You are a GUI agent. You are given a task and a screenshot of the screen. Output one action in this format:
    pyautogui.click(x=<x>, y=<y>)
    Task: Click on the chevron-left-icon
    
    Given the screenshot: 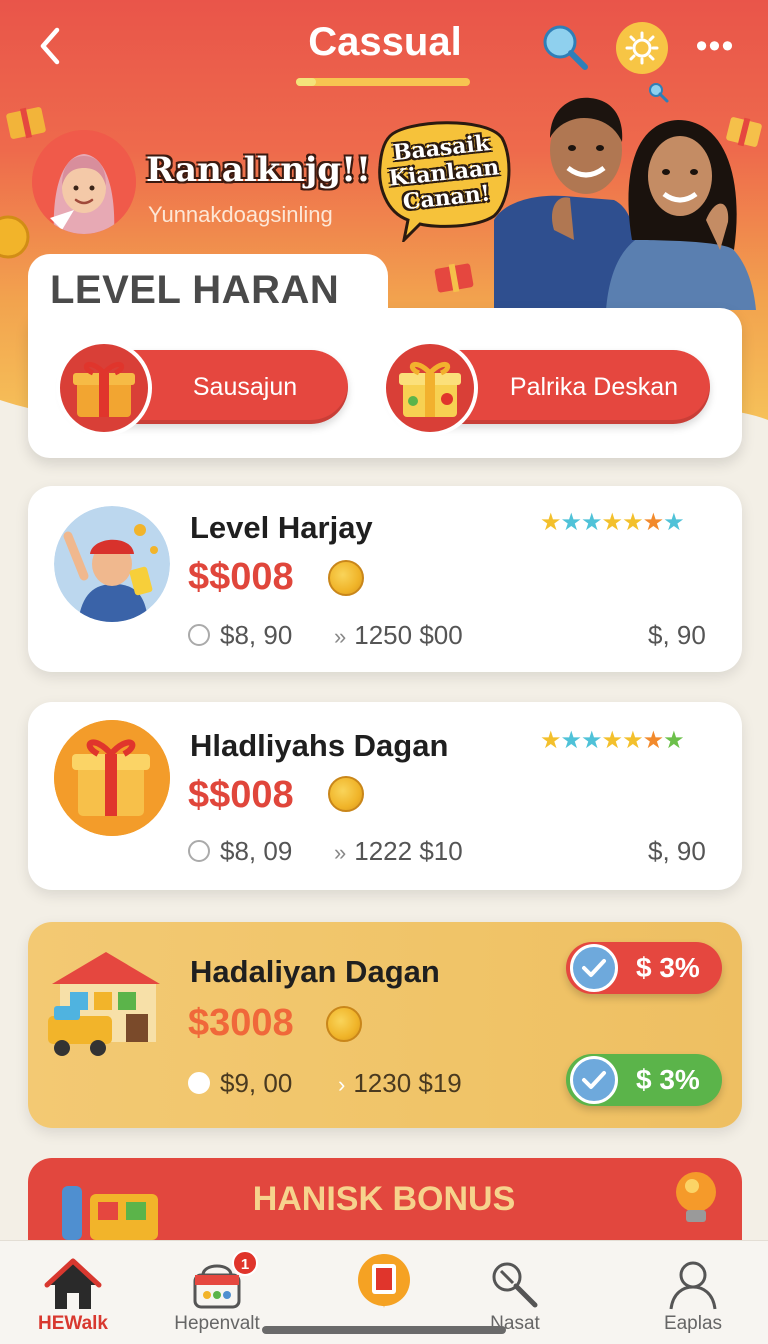 What is the action you would take?
    pyautogui.click(x=50, y=46)
    